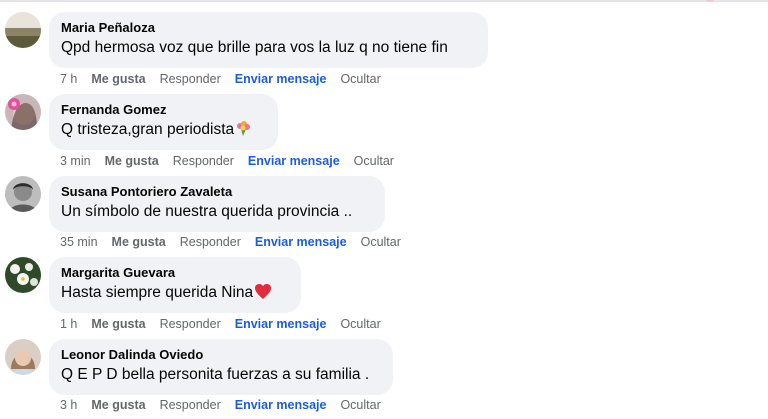 The height and width of the screenshot is (419, 768). What do you see at coordinates (217, 192) in the screenshot?
I see `comment-author: Susana Pontoriero Zavaleta` at bounding box center [217, 192].